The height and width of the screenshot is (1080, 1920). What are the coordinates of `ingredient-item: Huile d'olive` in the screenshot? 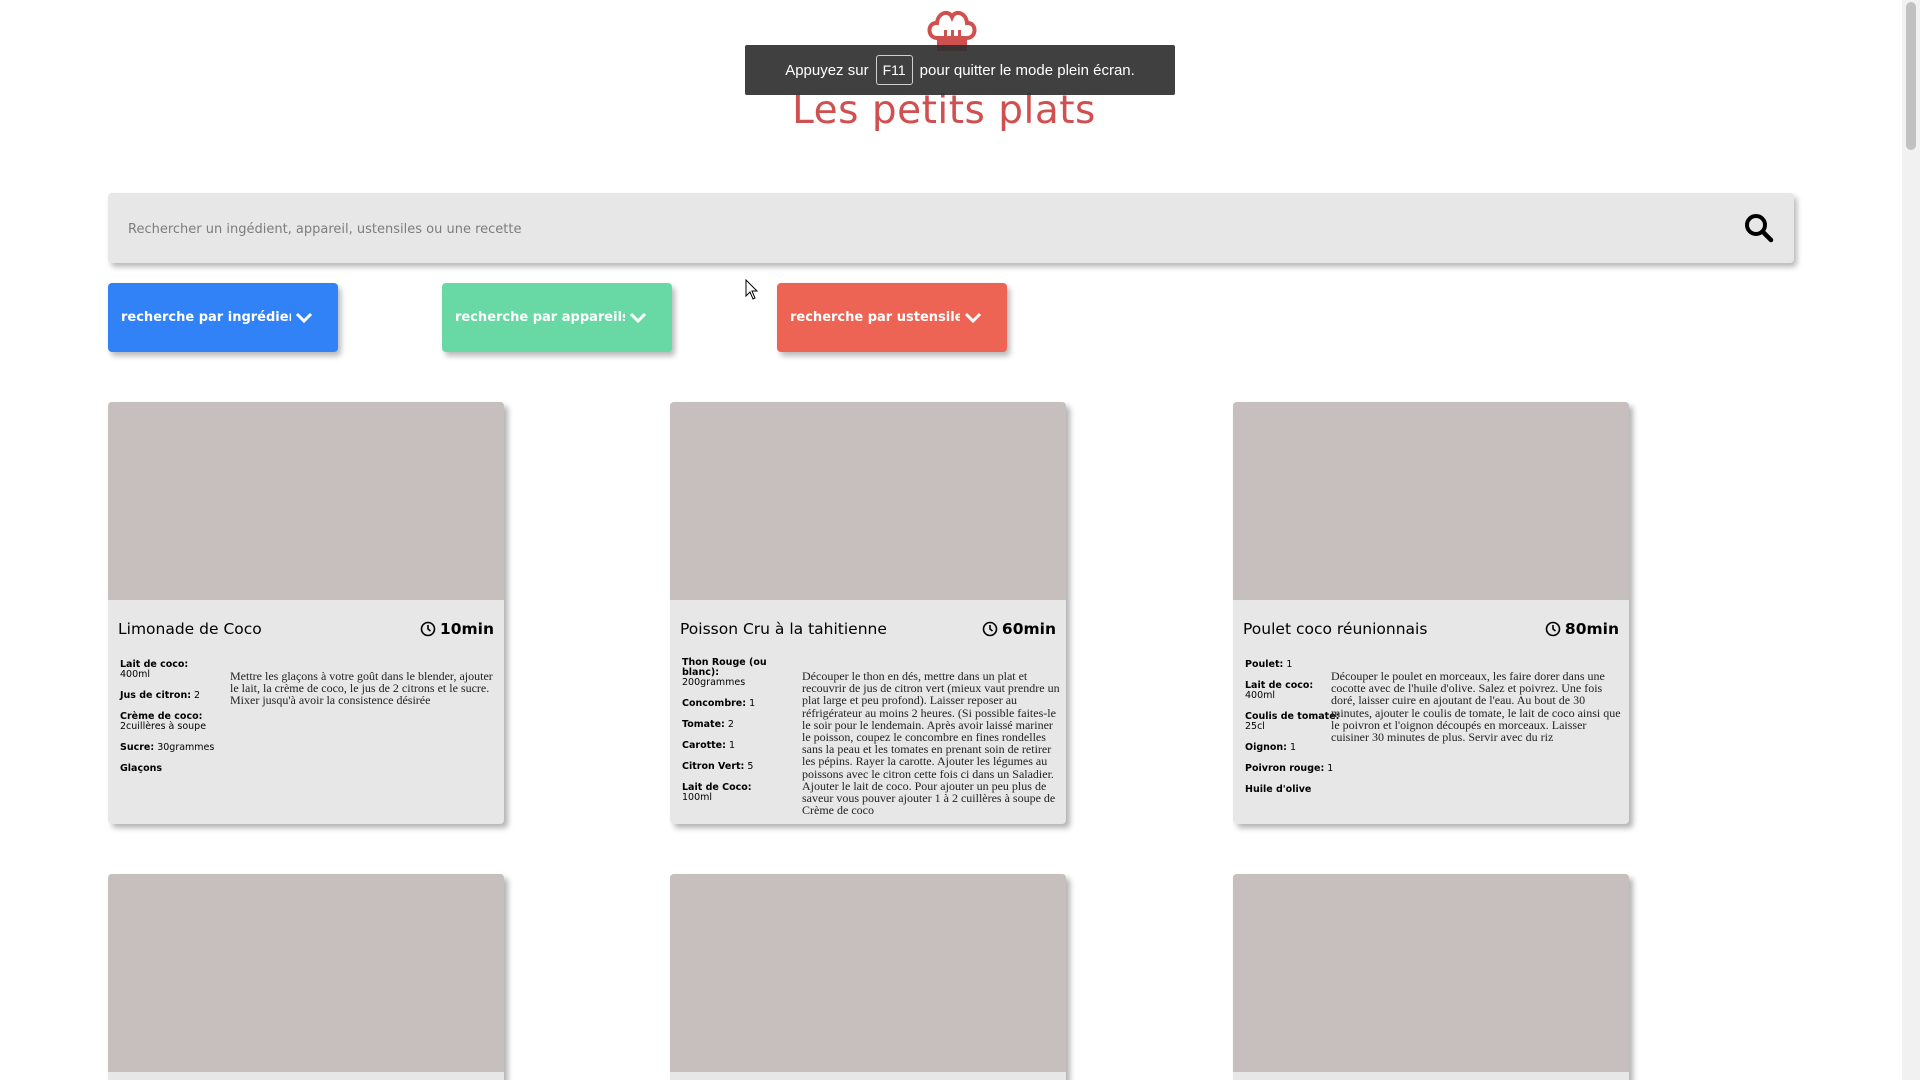 It's located at (1295, 790).